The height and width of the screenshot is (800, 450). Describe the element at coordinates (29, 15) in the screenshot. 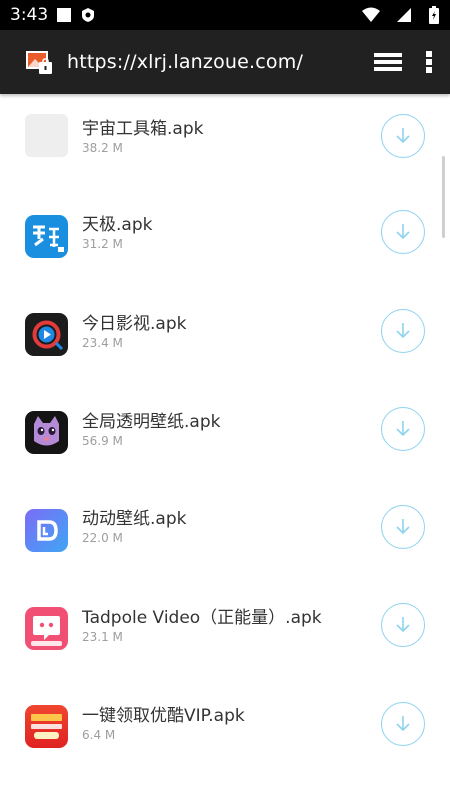

I see `status-time: 3:43` at that location.